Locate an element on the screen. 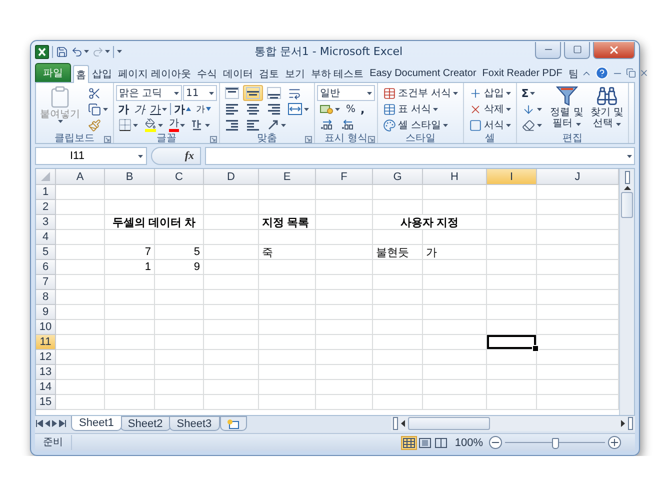 The height and width of the screenshot is (480, 670). scroll-left-icon is located at coordinates (403, 423).